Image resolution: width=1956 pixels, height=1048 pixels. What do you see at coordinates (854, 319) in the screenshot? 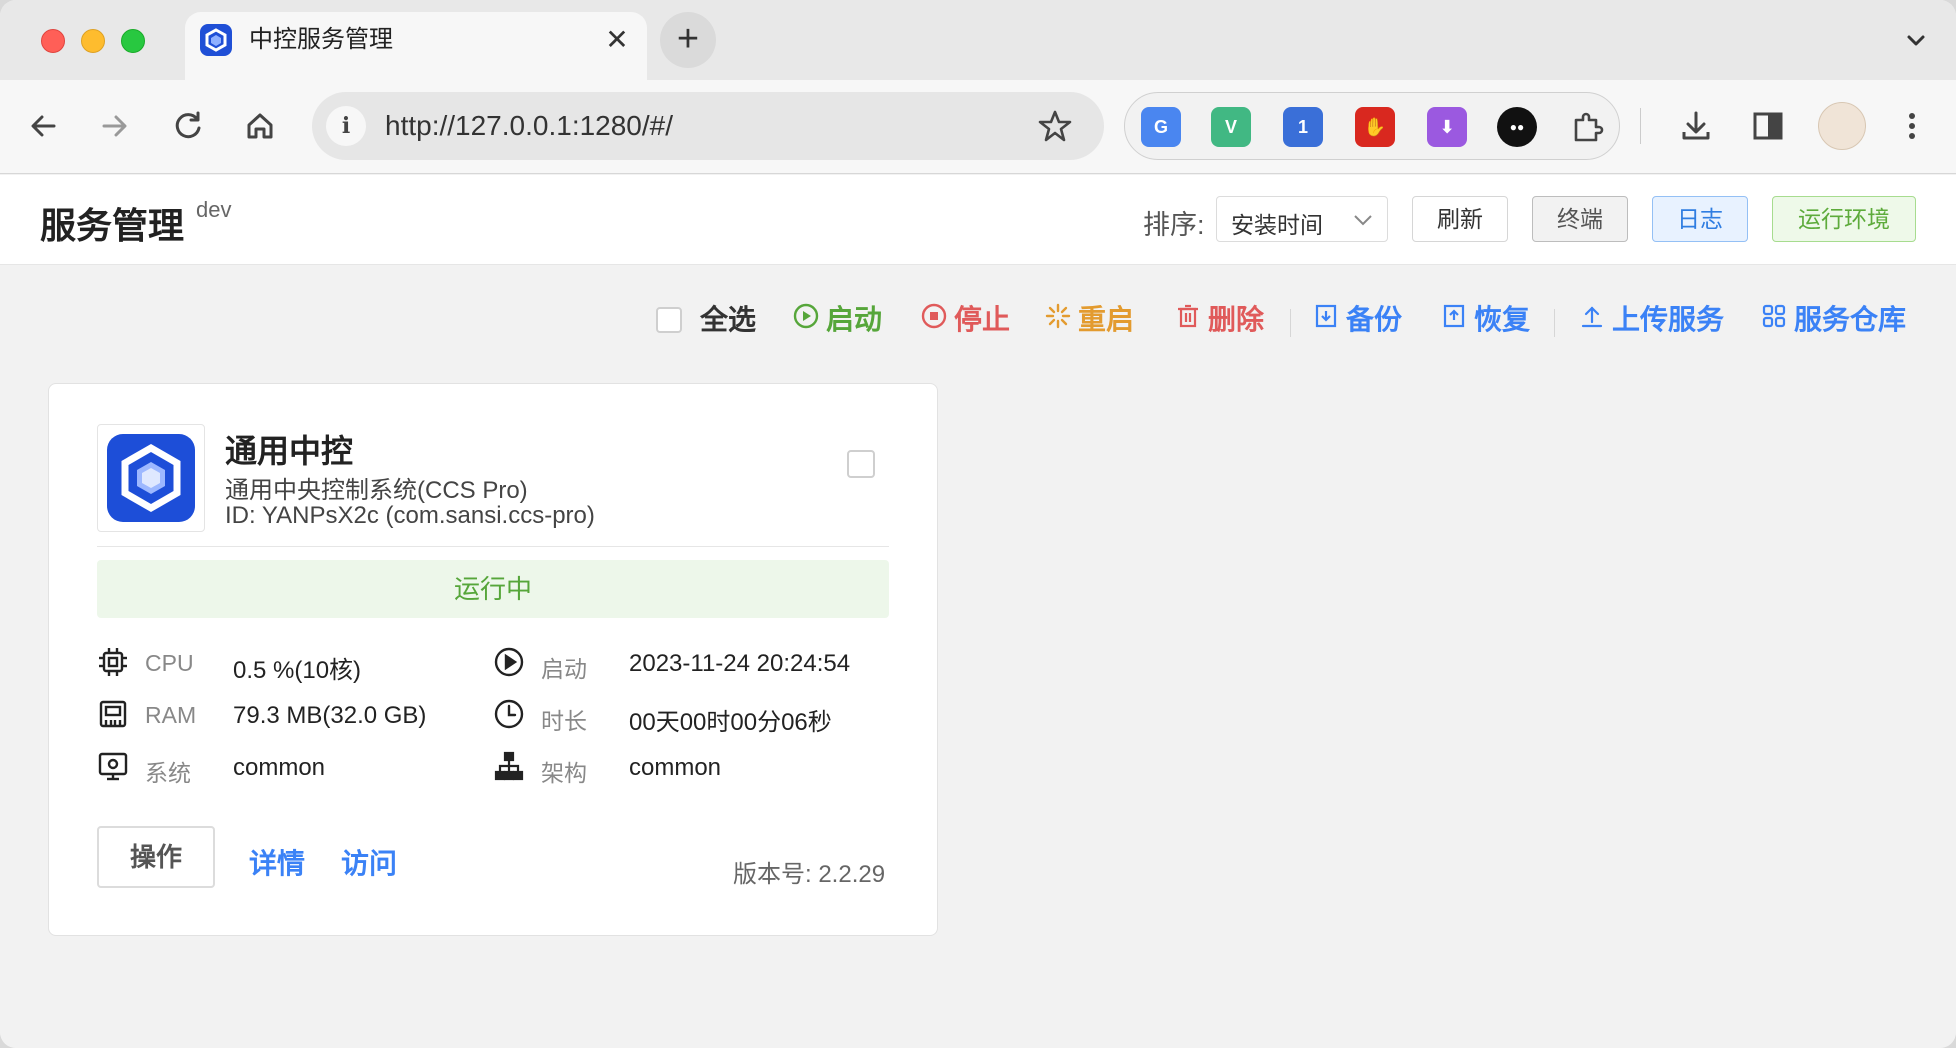
I see `start-label: 启动` at bounding box center [854, 319].